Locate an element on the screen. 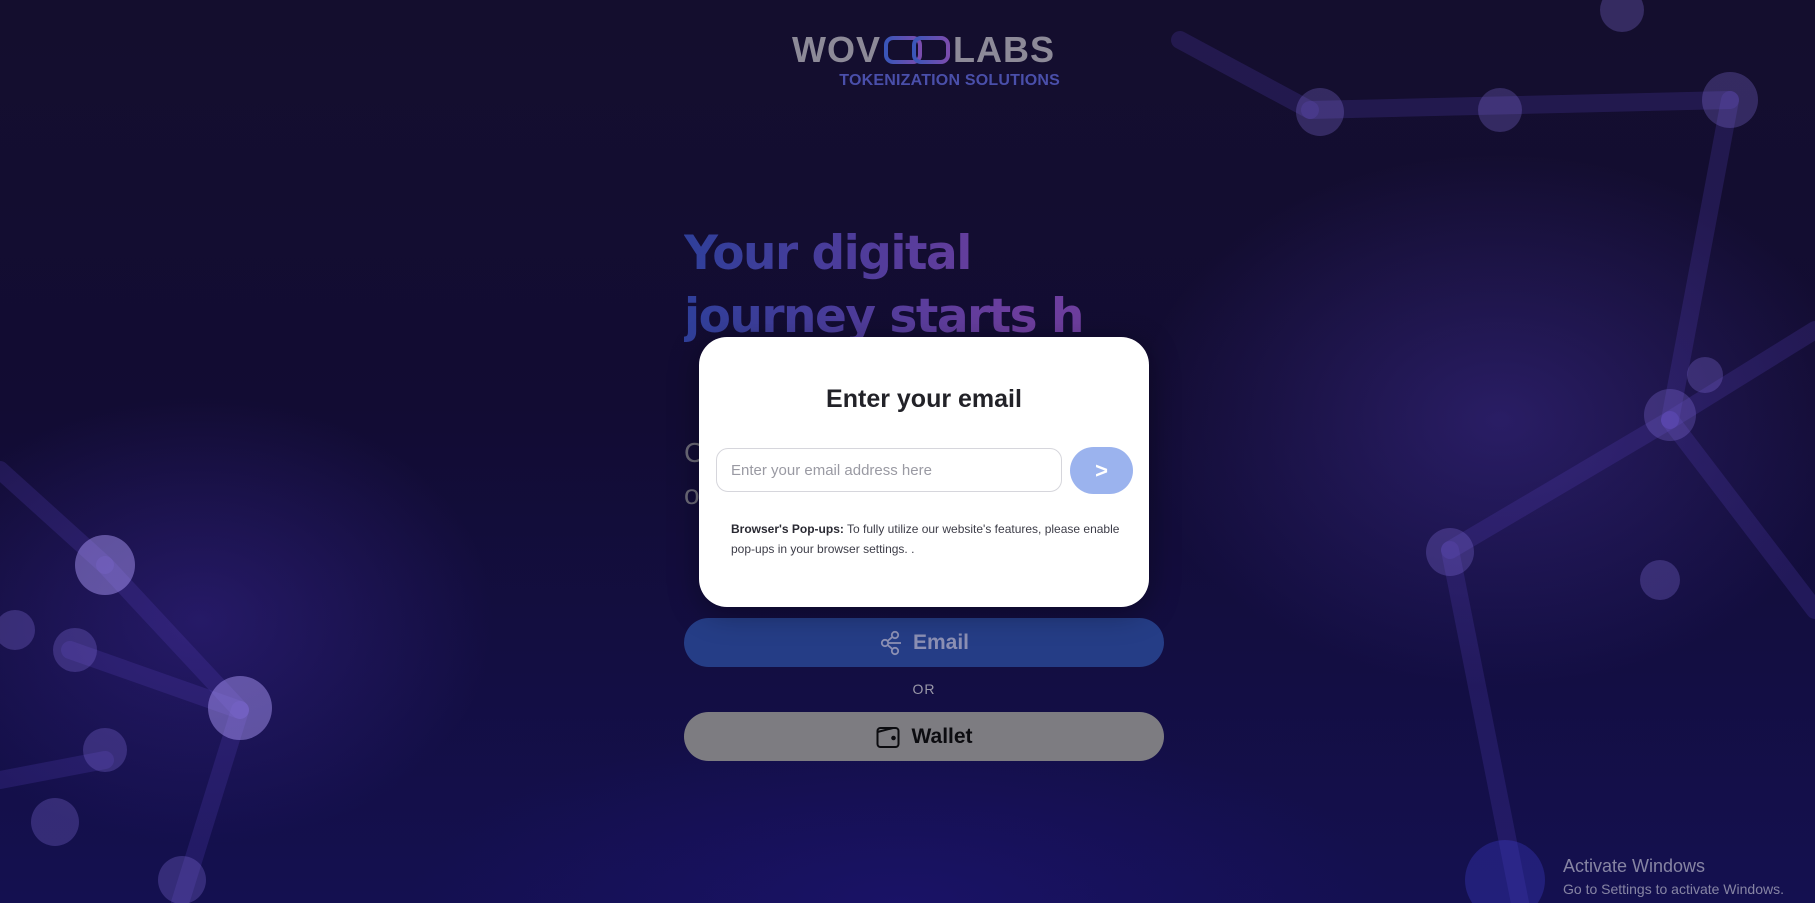 This screenshot has width=1815, height=903. submit-email-button: > is located at coordinates (1101, 470).